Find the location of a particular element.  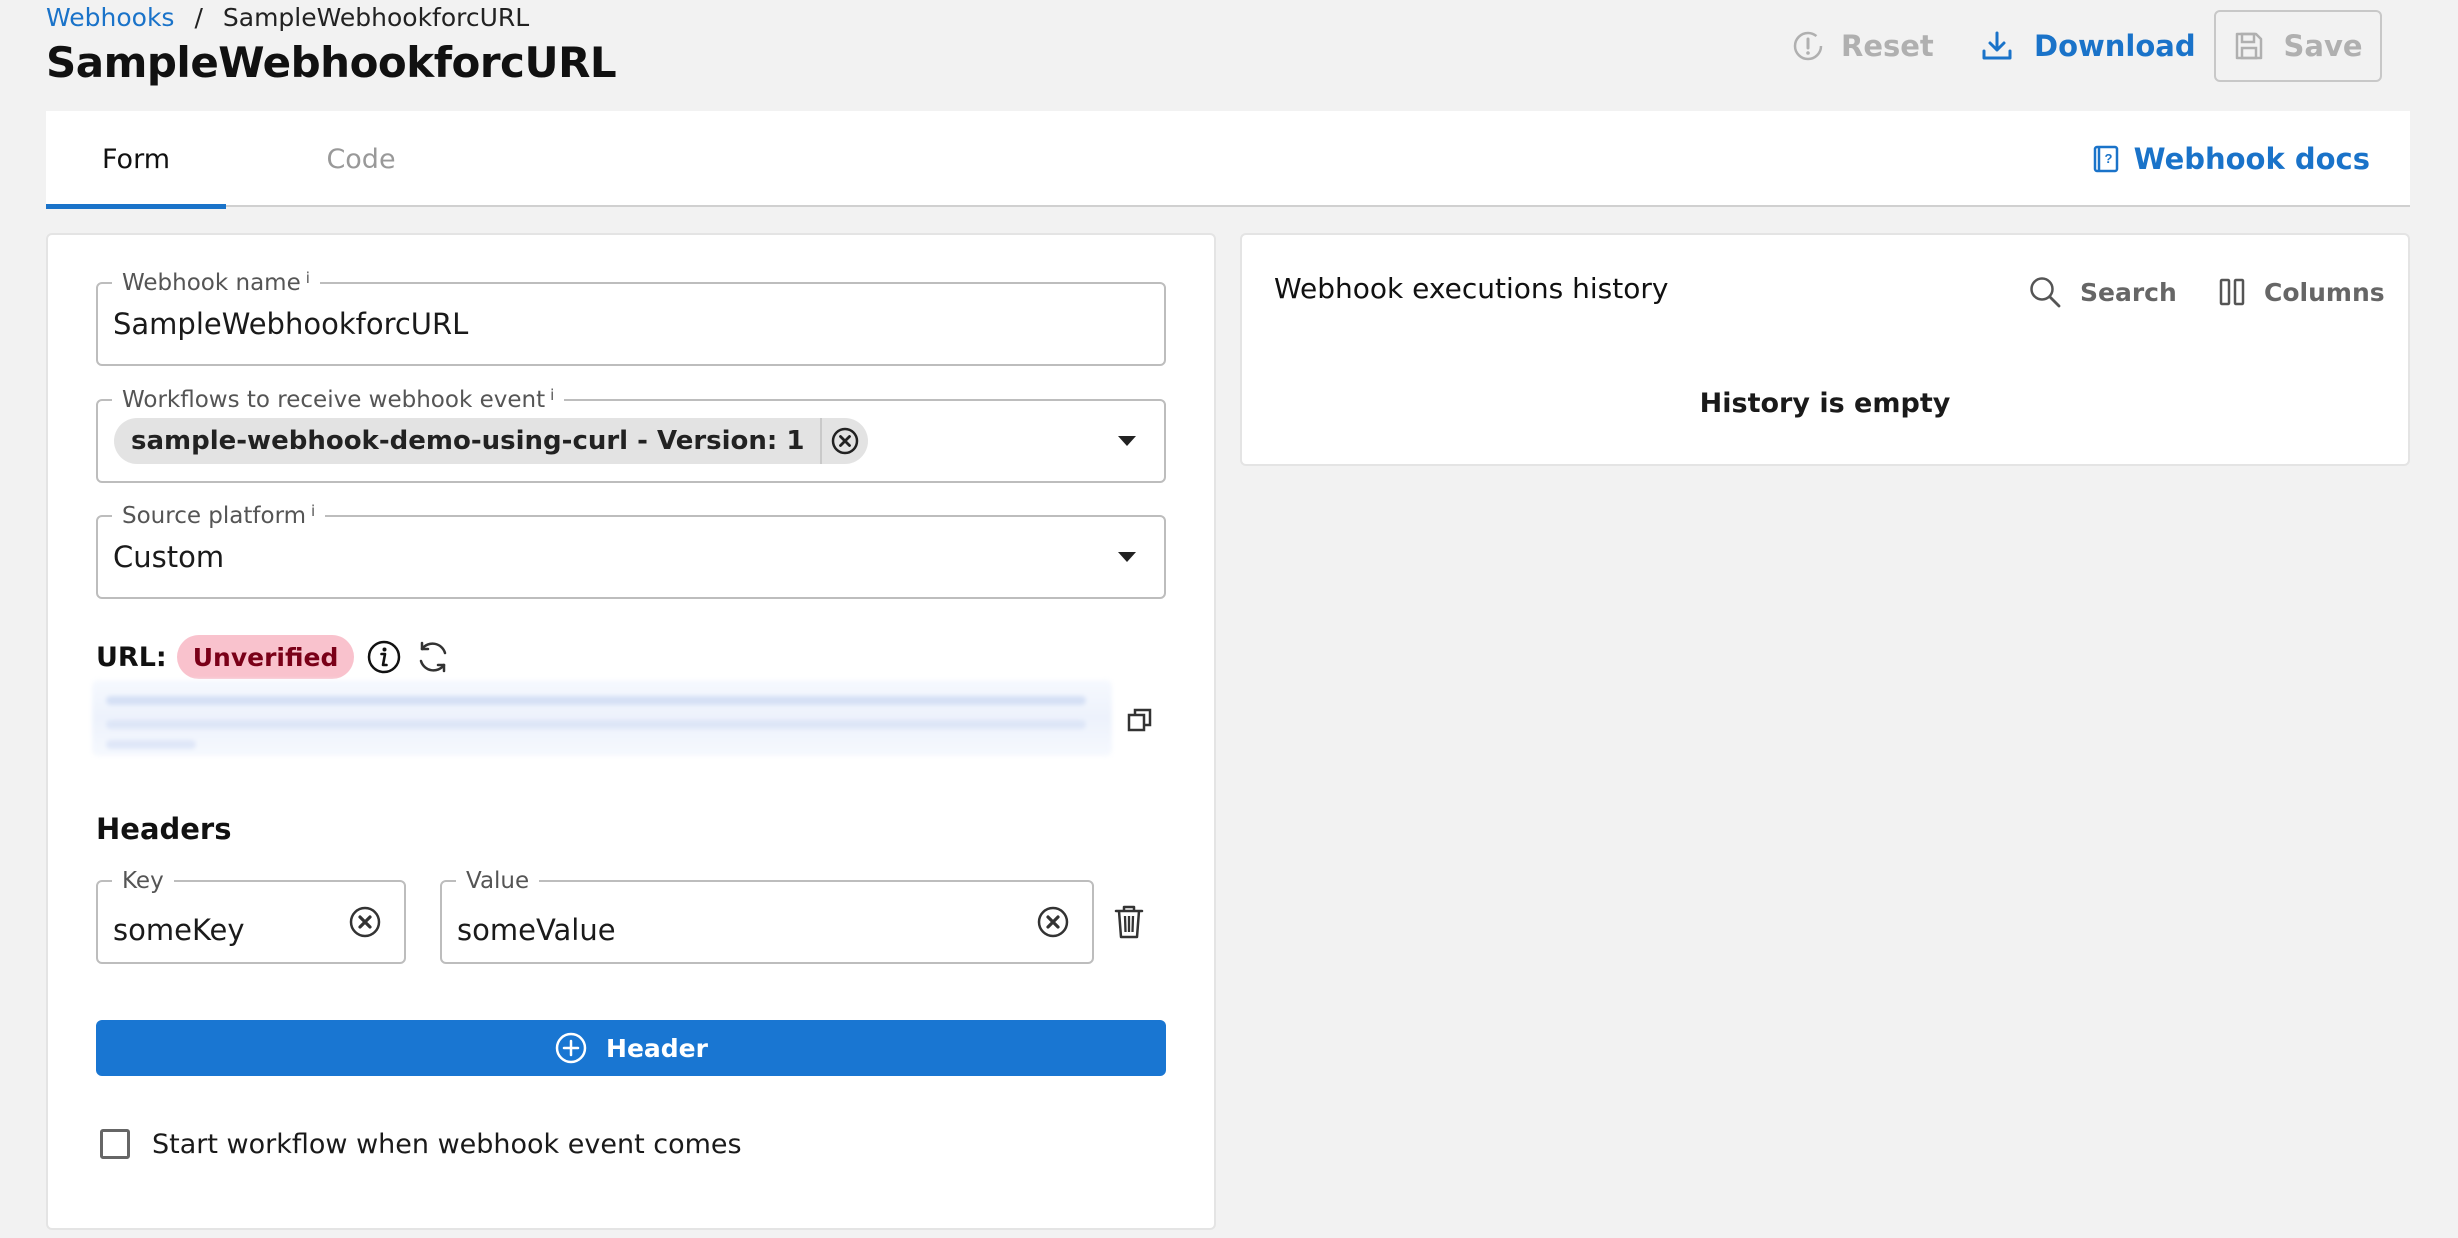

history-search-label: Search is located at coordinates (2128, 292).